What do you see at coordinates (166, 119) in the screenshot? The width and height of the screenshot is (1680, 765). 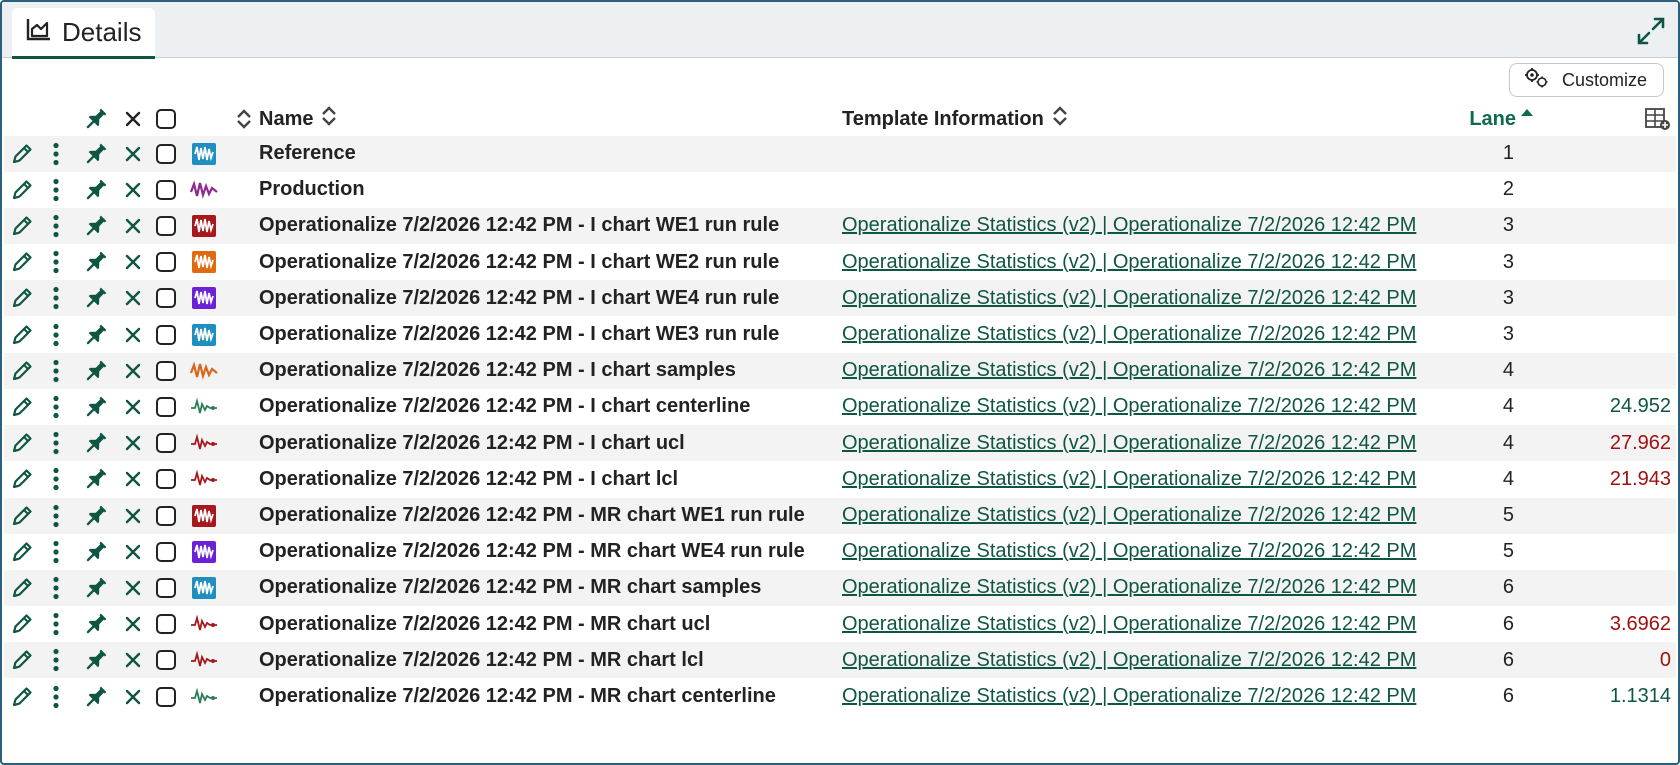 I see `select-all-checkbox` at bounding box center [166, 119].